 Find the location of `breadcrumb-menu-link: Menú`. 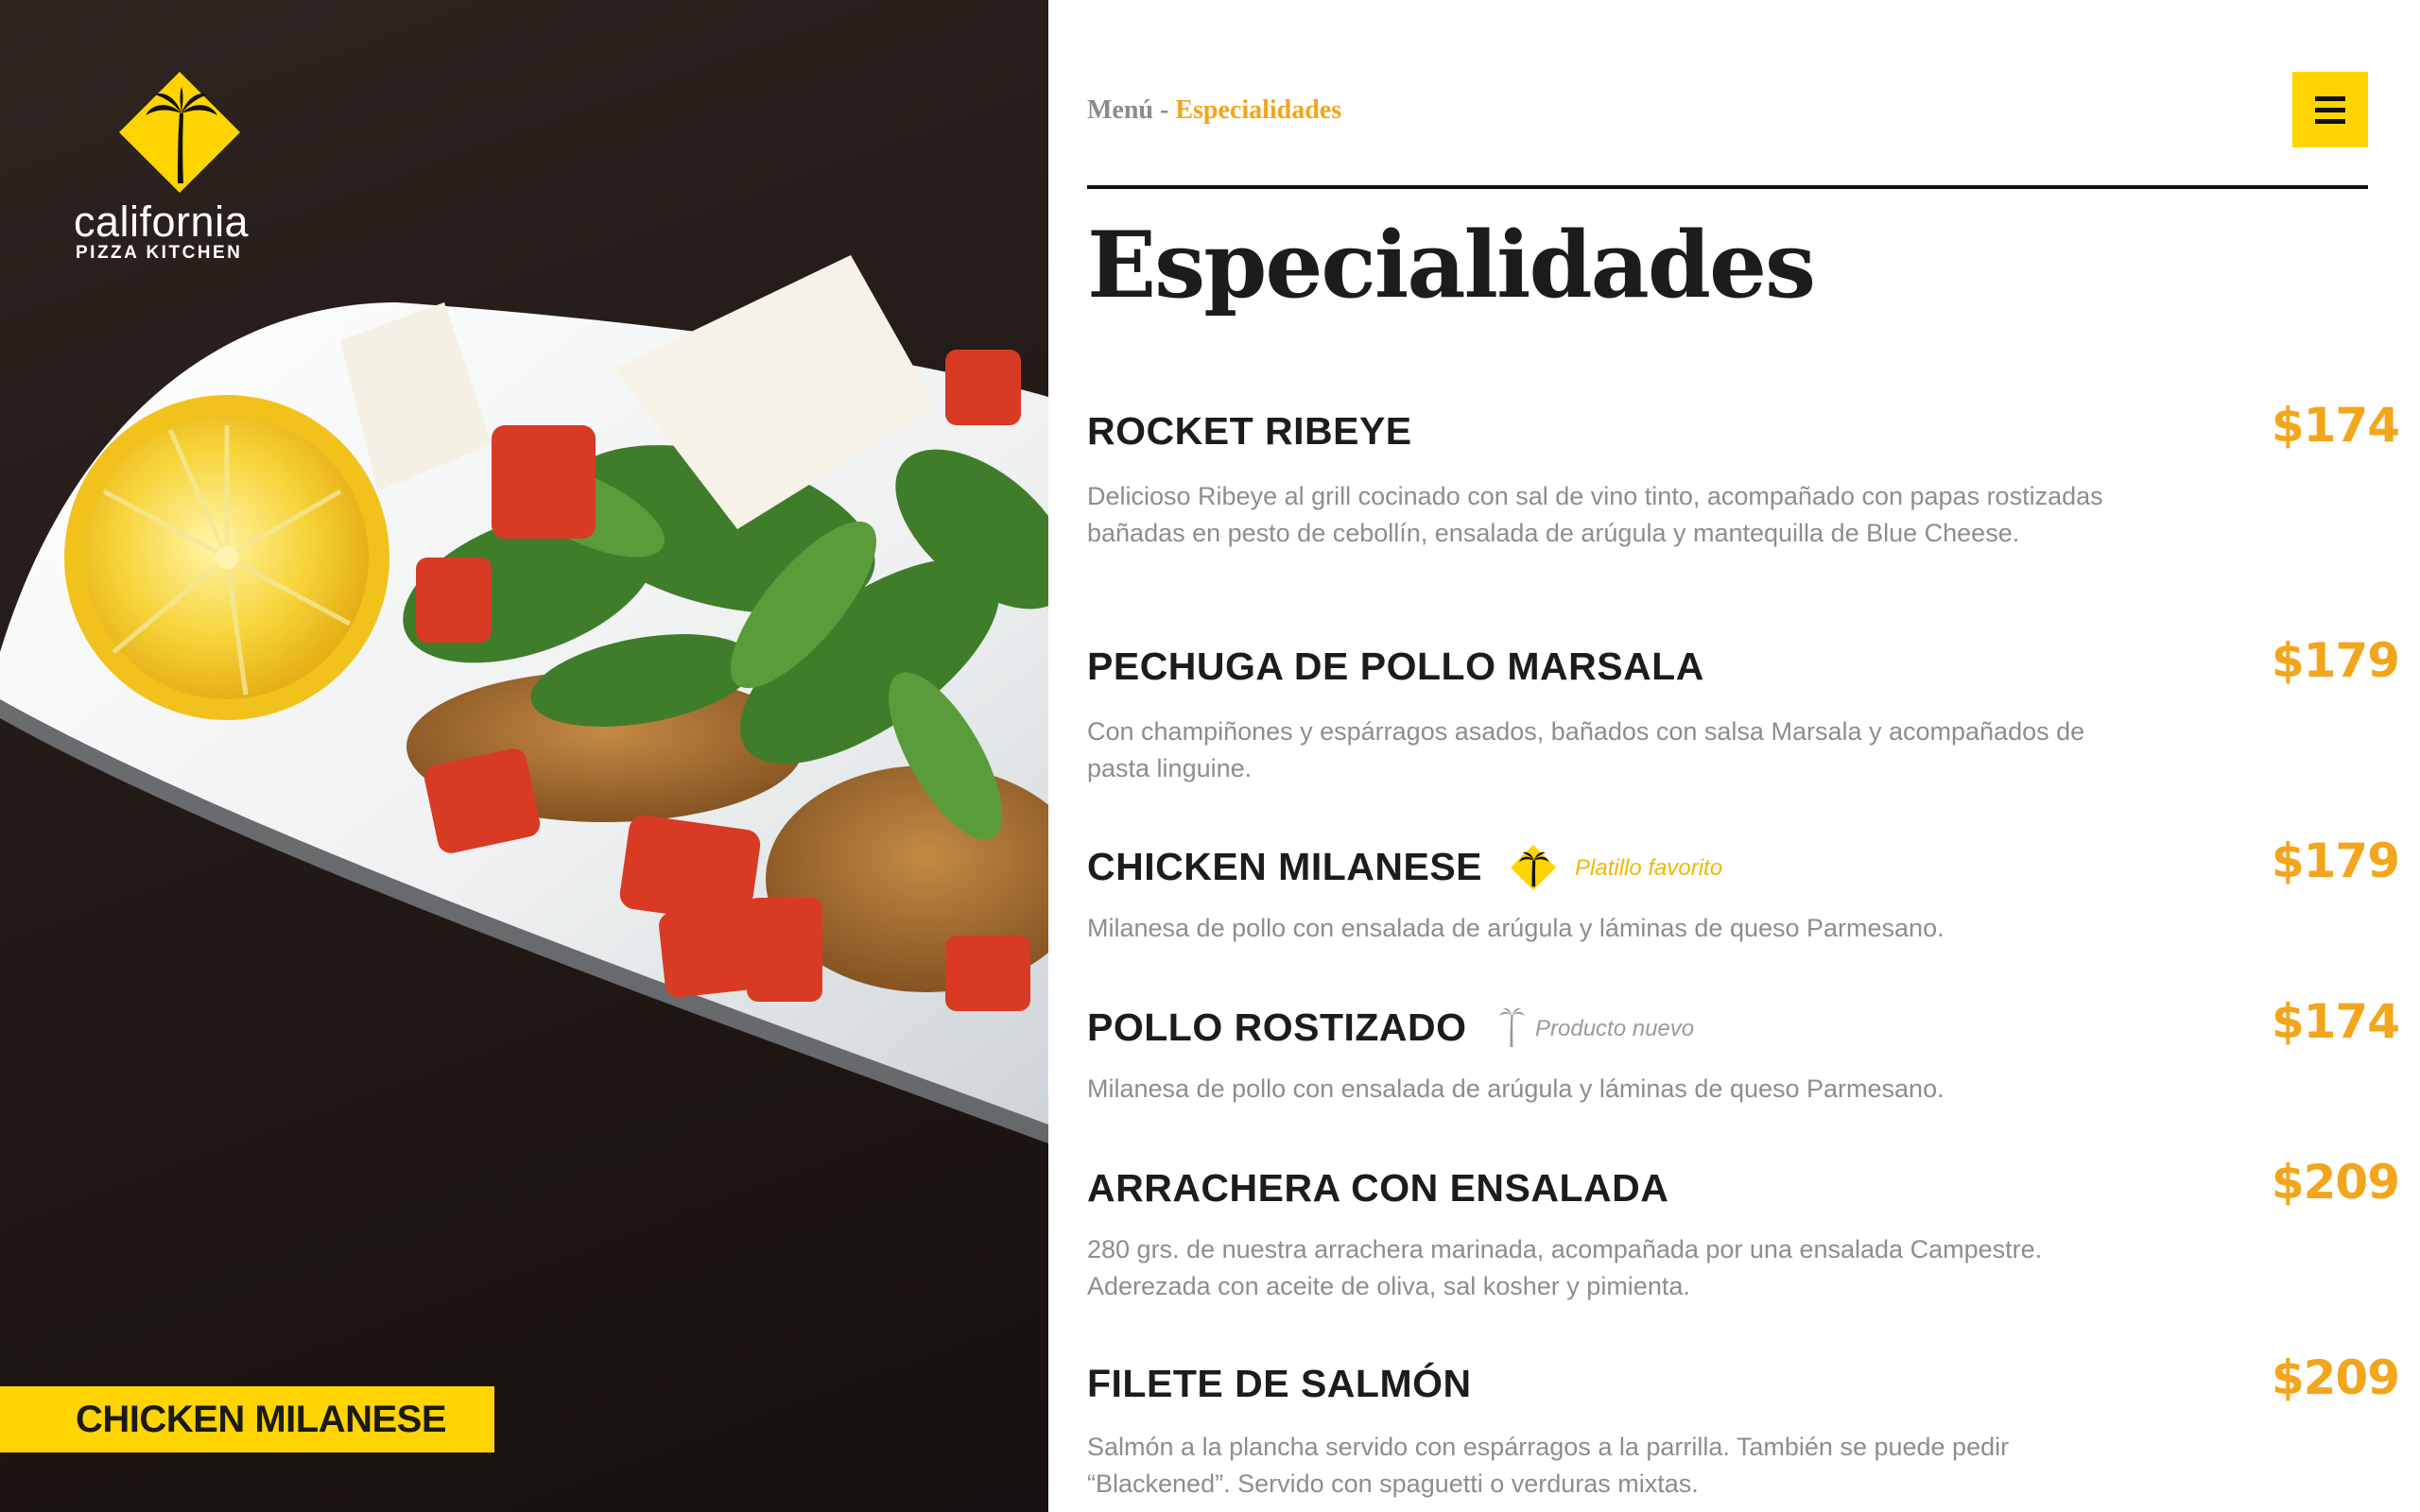

breadcrumb-menu-link: Menú is located at coordinates (1120, 110).